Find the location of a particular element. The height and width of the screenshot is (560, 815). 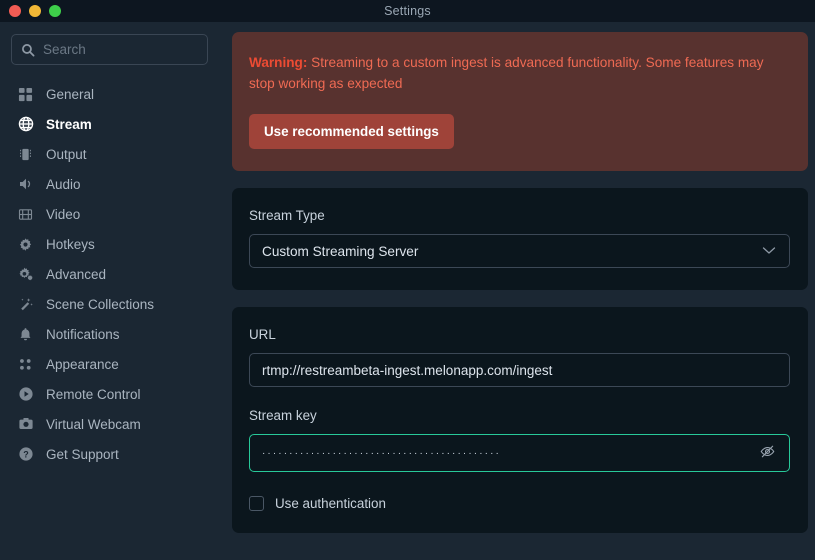

question-circle-icon: ? is located at coordinates (25, 454).